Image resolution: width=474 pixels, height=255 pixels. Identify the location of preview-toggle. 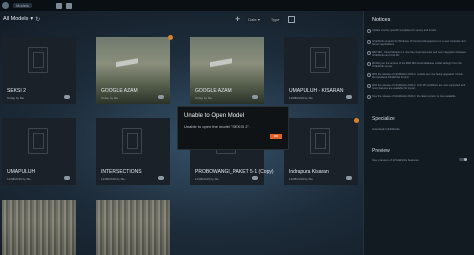
(463, 159).